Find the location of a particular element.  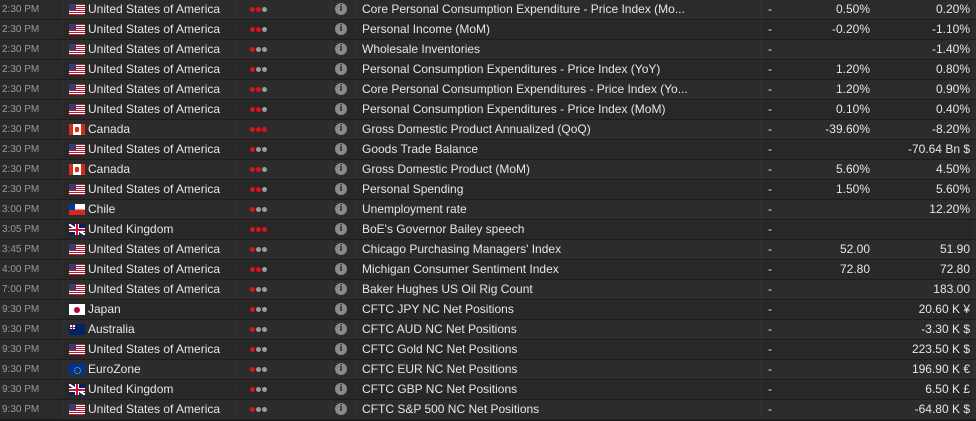

event-name: CFTC EUR NC Net Positions is located at coordinates (439, 369).